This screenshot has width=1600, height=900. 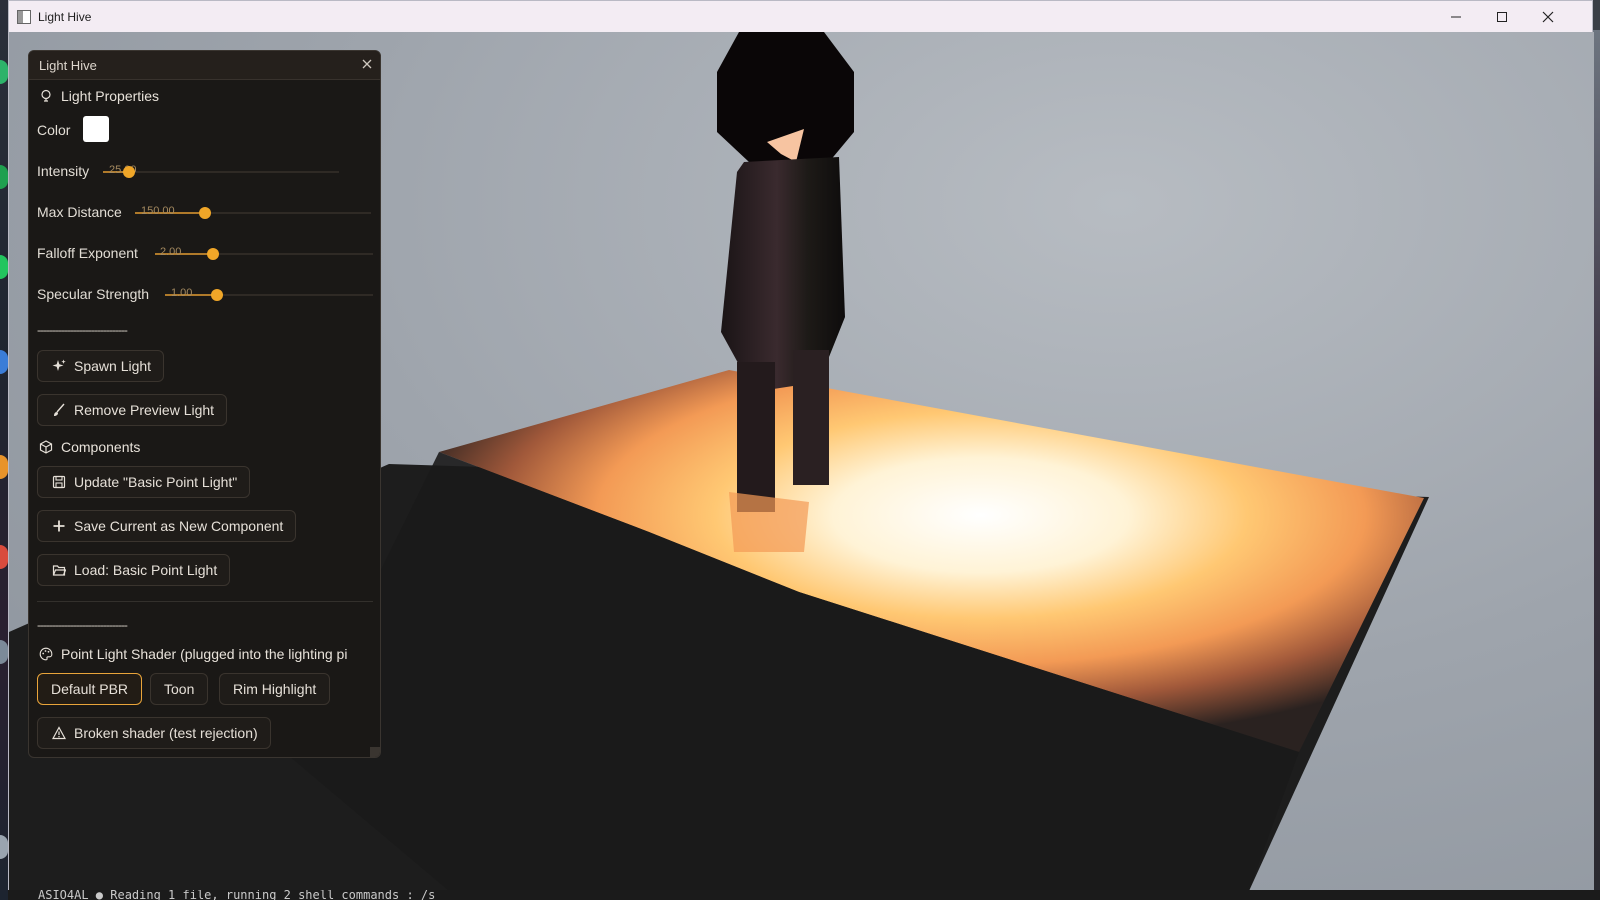 What do you see at coordinates (59, 570) in the screenshot?
I see `folder-open-icon` at bounding box center [59, 570].